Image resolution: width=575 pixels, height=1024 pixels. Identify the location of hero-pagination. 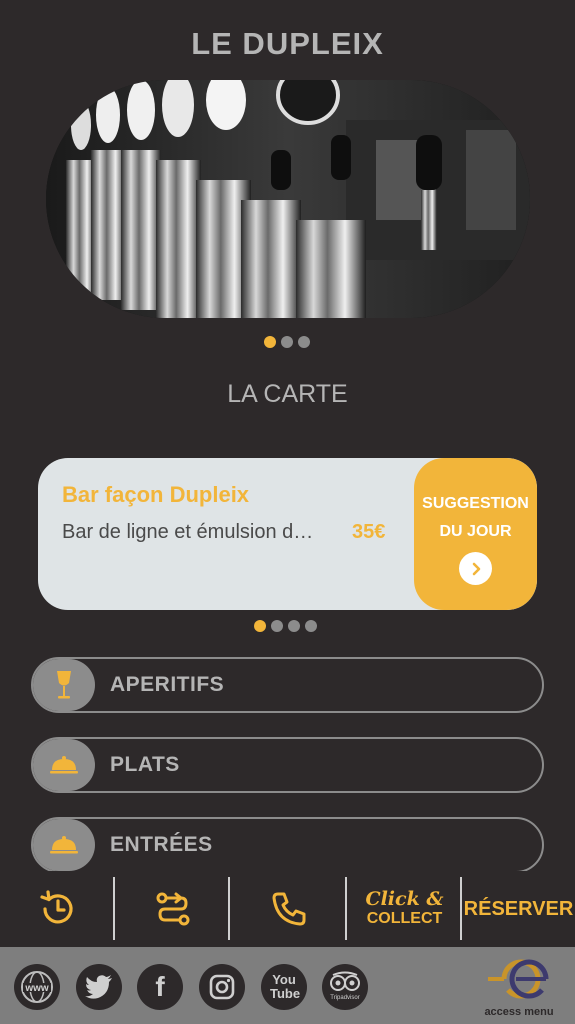
(287, 342).